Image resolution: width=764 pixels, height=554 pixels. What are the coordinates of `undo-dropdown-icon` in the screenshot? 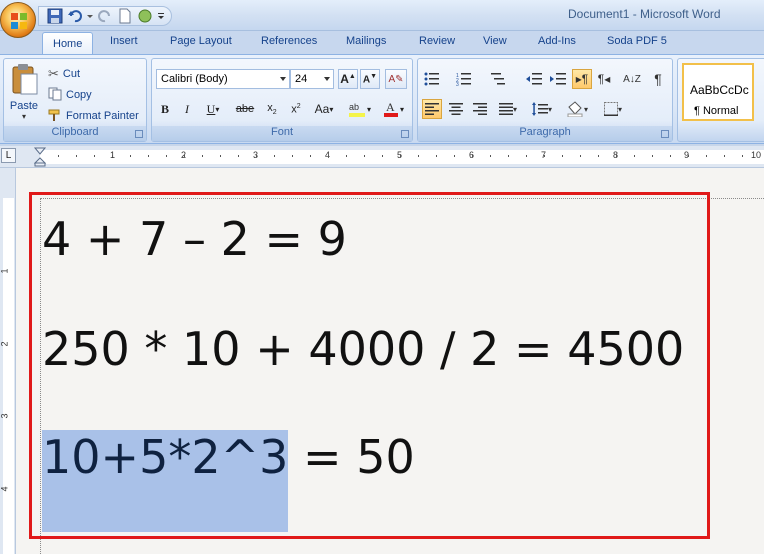 It's located at (90, 16).